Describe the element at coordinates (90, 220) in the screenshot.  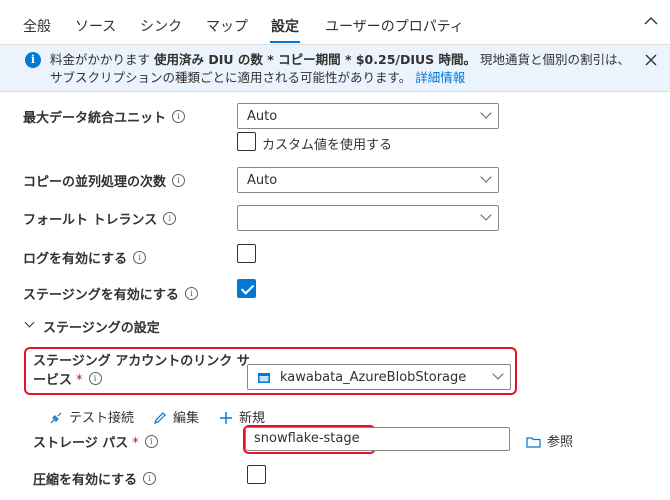
I see `fault-tolerance-label-text: フォールト トレランス` at that location.